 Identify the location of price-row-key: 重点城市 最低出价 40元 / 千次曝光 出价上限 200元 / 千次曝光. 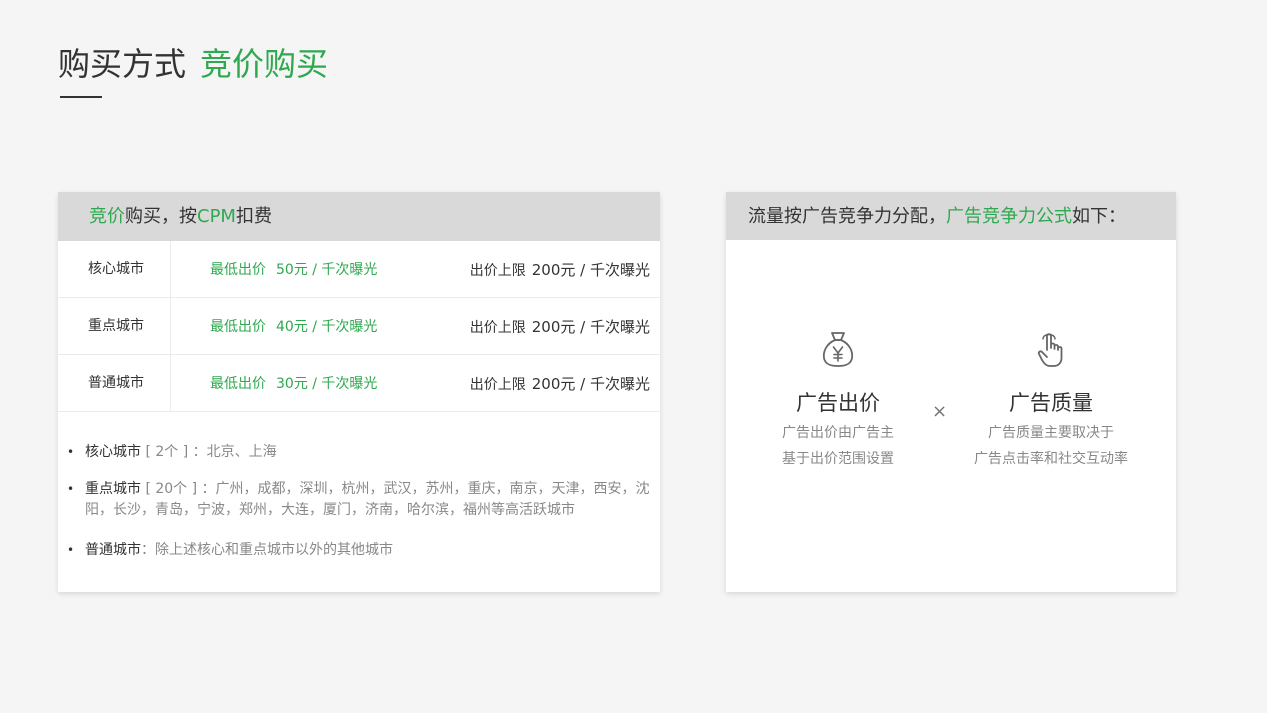
(359, 326).